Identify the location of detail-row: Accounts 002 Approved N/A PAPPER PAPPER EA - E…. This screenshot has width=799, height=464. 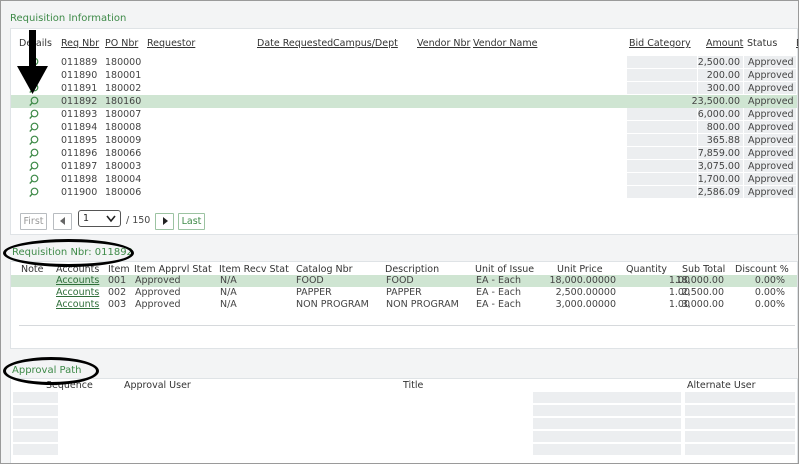
(404, 293).